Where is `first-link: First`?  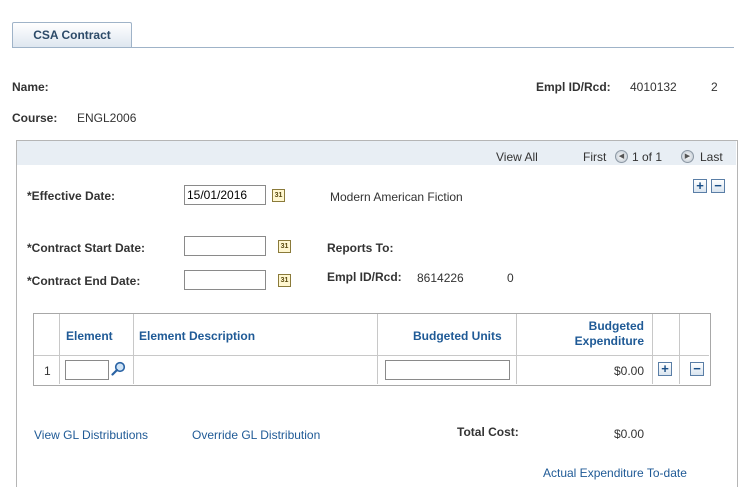
first-link: First is located at coordinates (594, 157).